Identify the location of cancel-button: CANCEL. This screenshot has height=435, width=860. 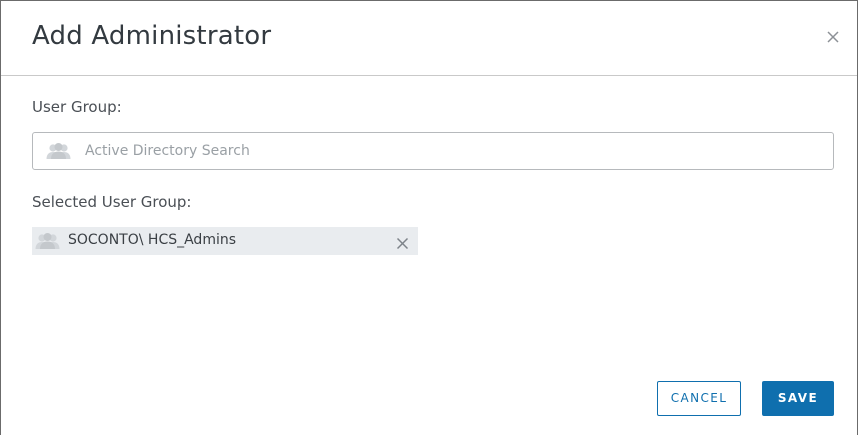
(699, 398).